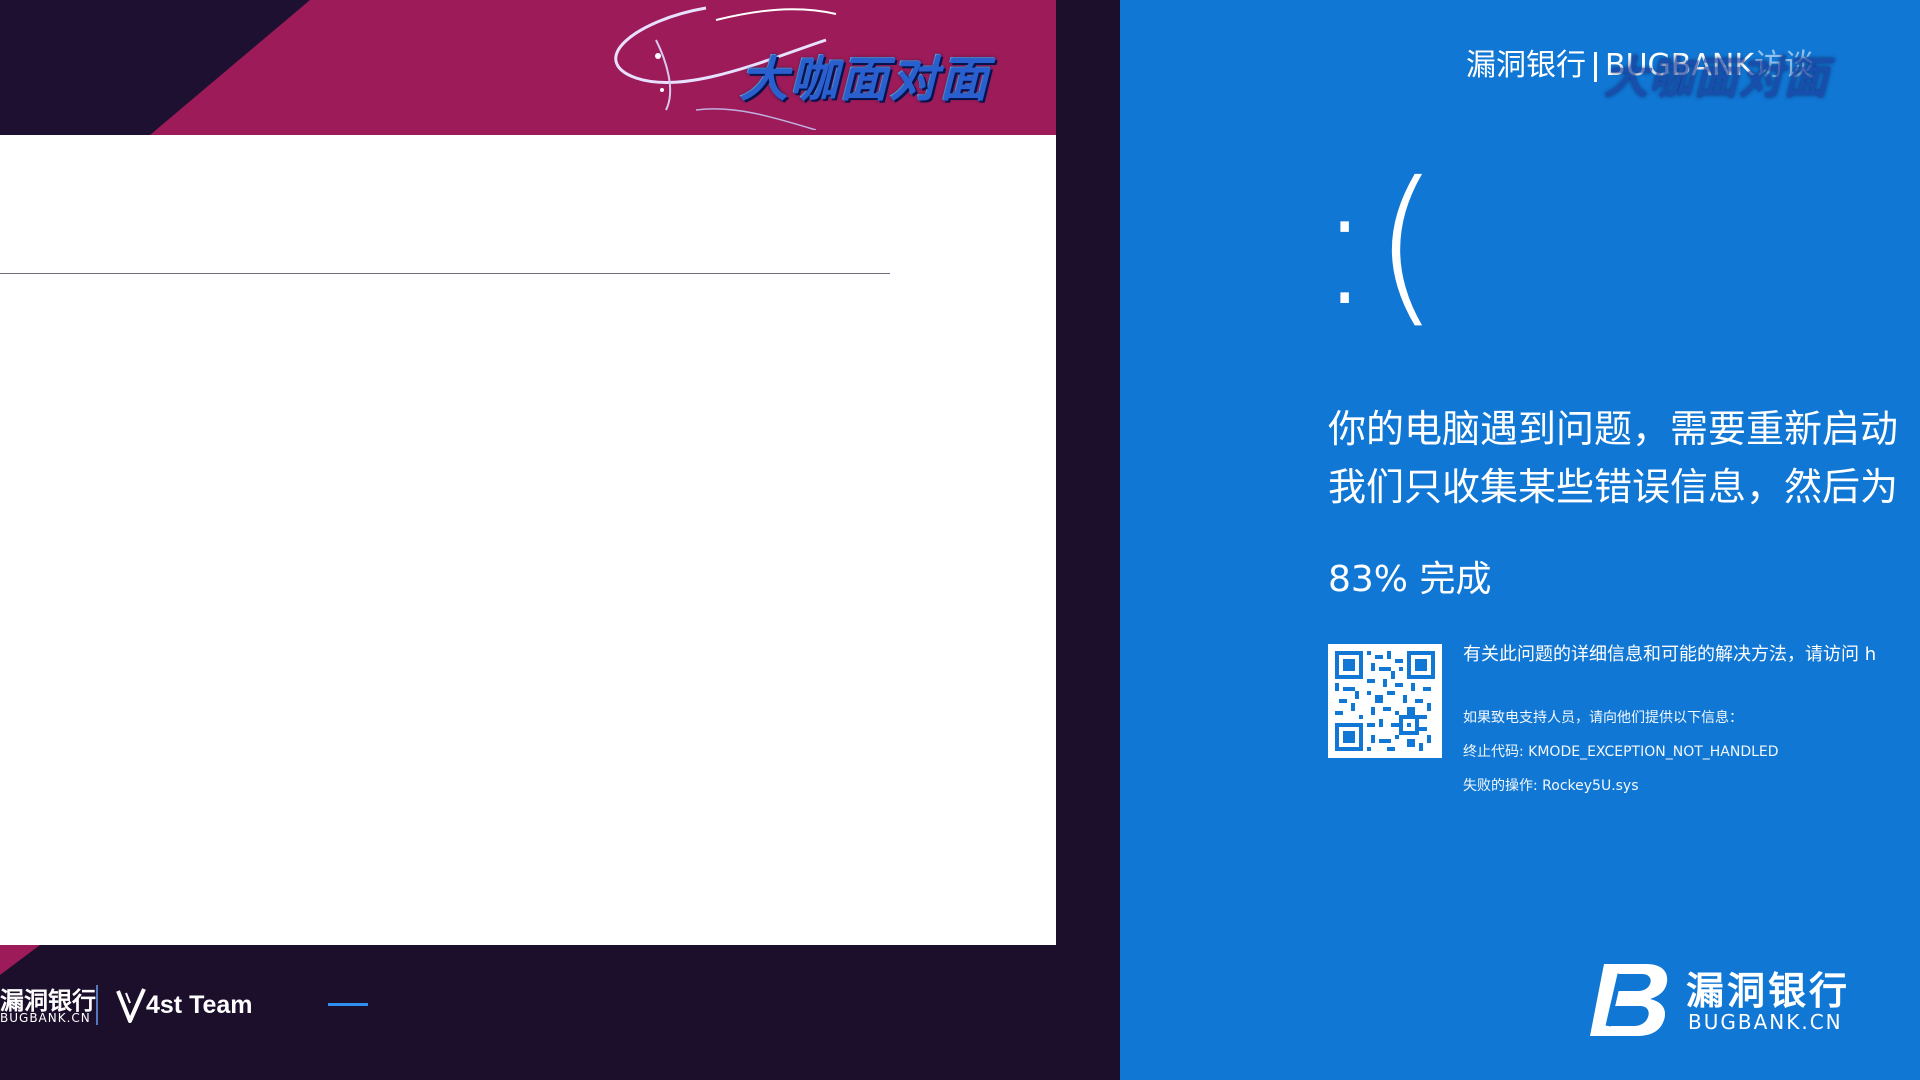 This screenshot has height=1080, width=1920. I want to click on bugbank-logo: 漏洞银行 BUGBANK.CN, so click(1750, 1000).